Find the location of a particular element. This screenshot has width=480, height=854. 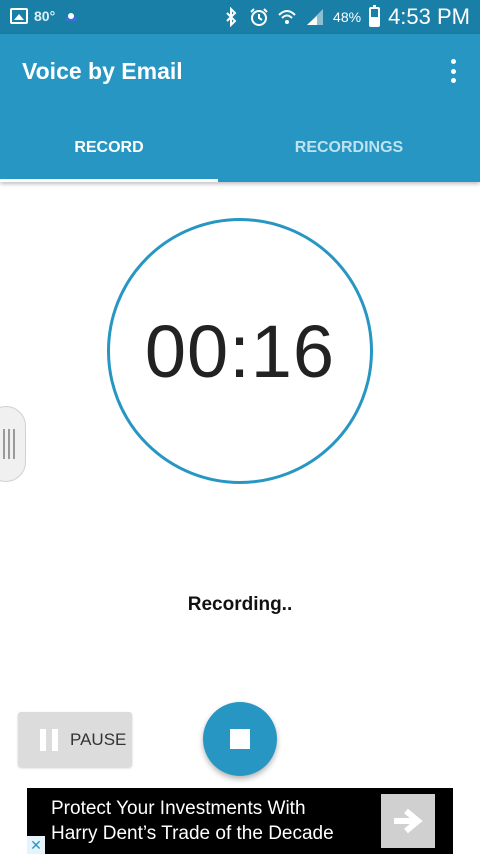

ad-choices-icon: ✕ is located at coordinates (36, 845).